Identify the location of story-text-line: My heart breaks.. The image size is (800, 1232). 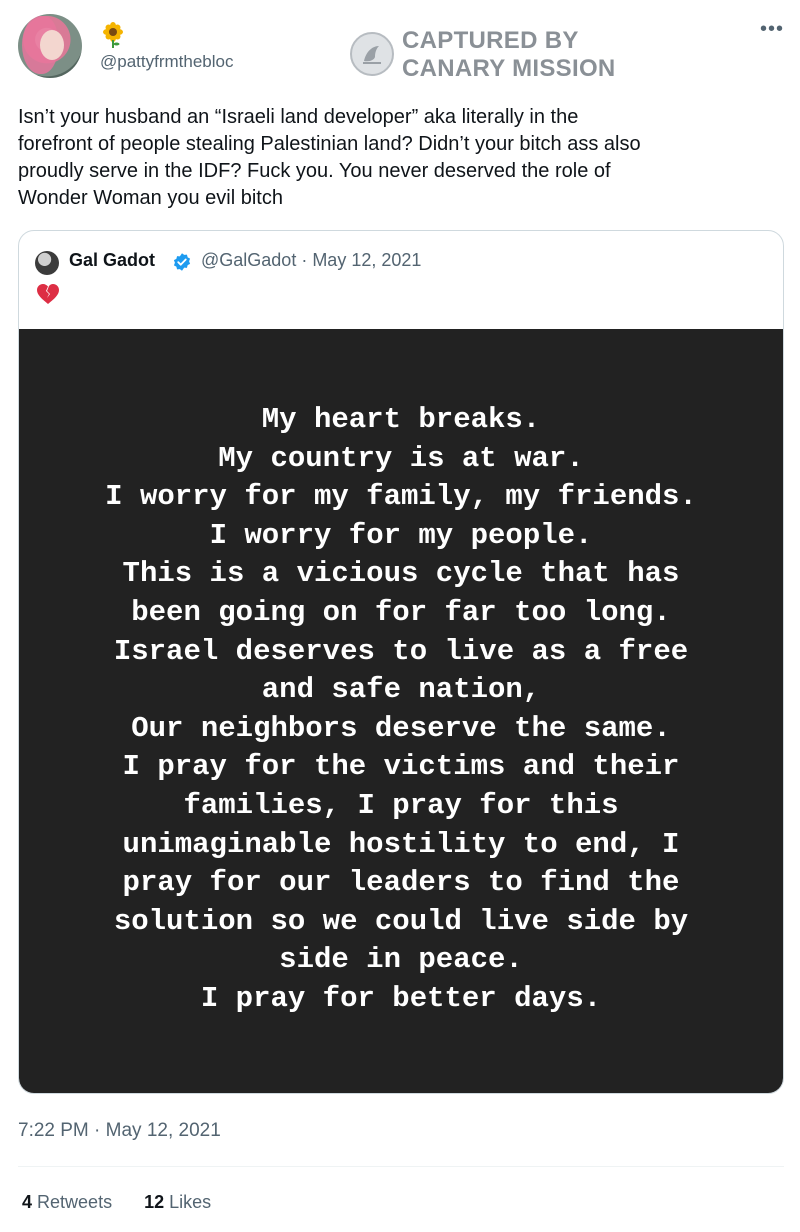
(401, 419).